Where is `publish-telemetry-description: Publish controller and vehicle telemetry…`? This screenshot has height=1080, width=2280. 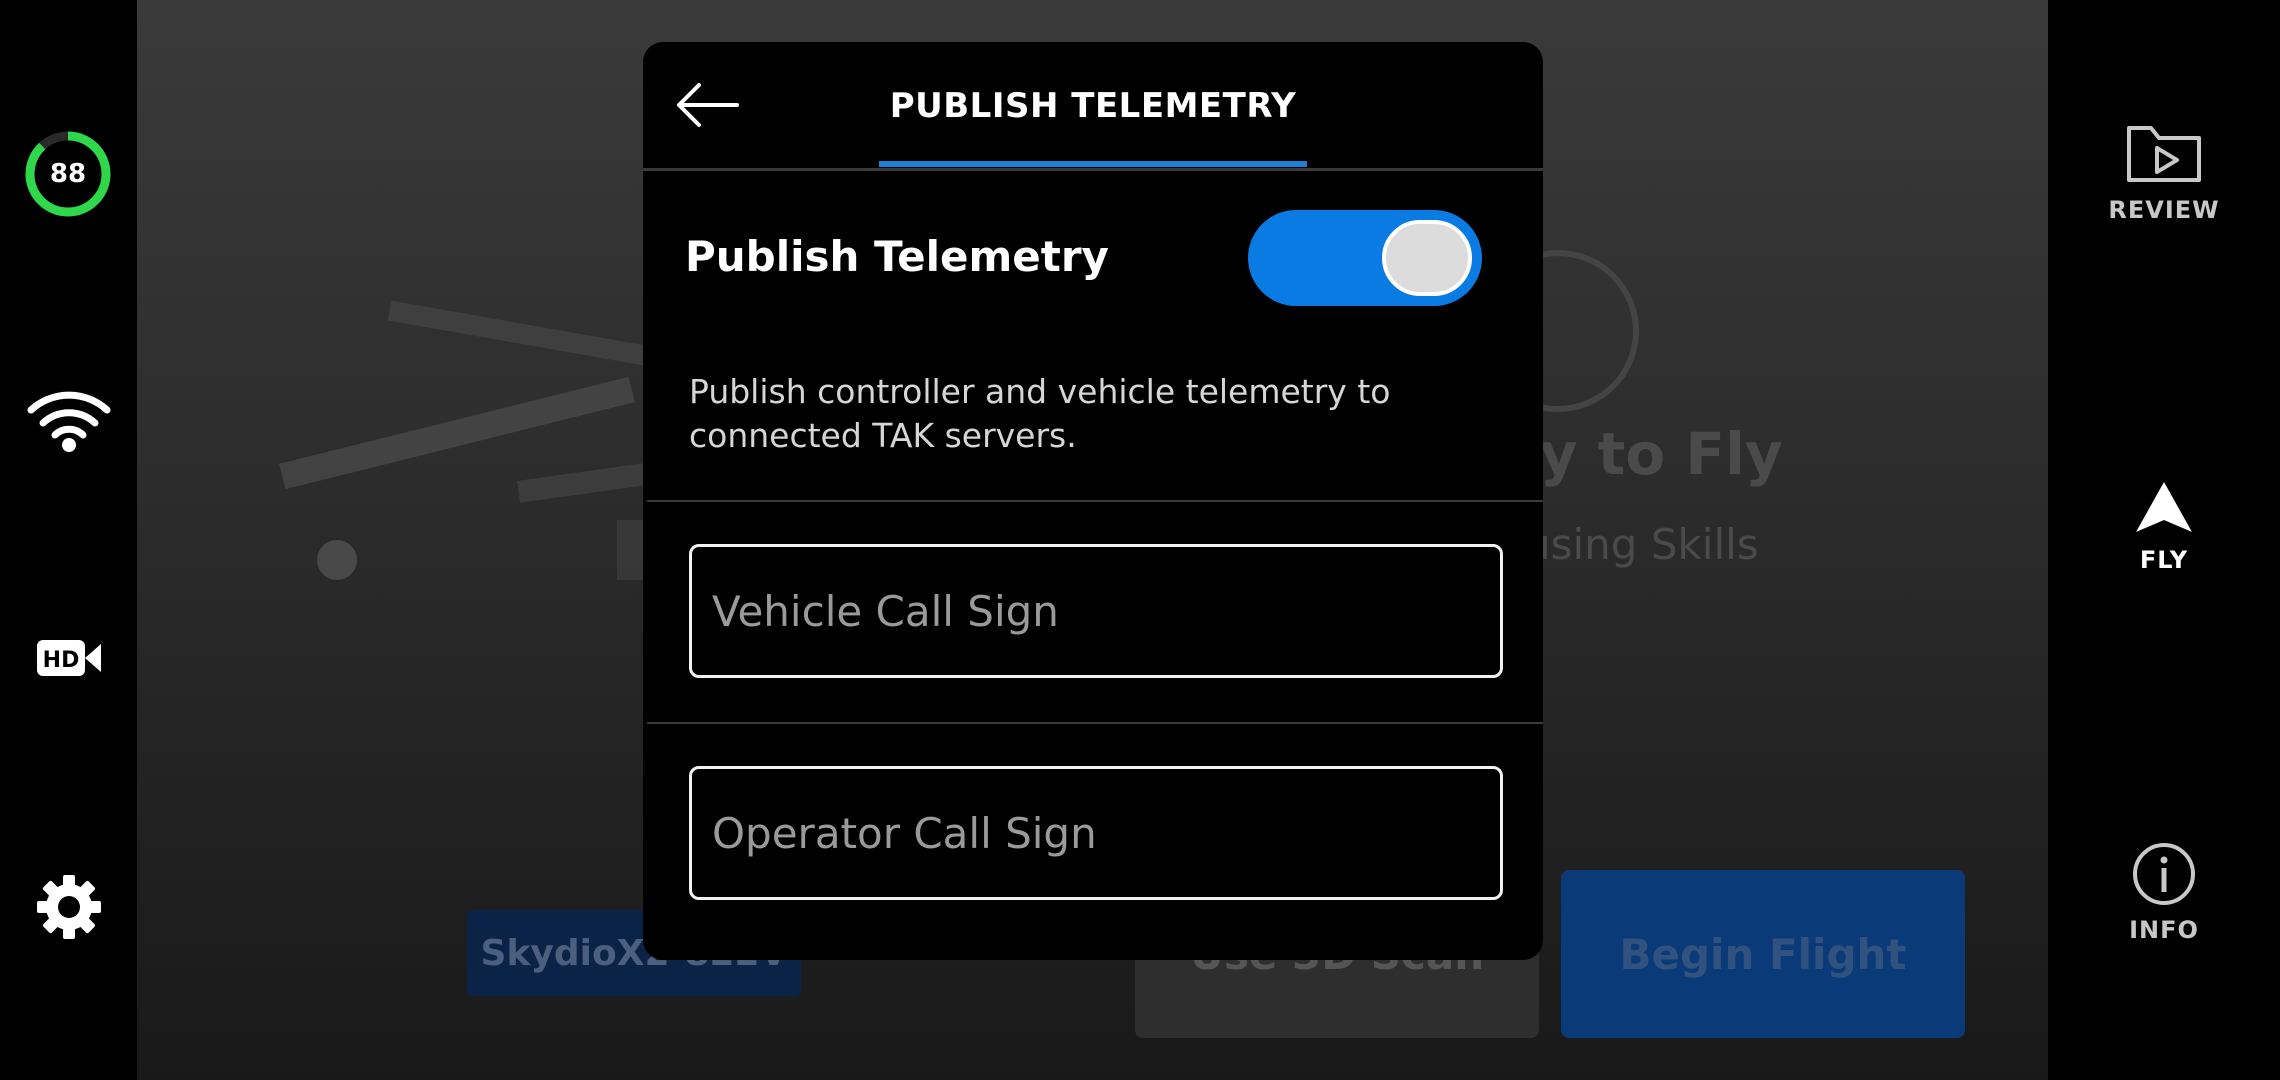
publish-telemetry-description: Publish controller and vehicle telemetry… is located at coordinates (1040, 413).